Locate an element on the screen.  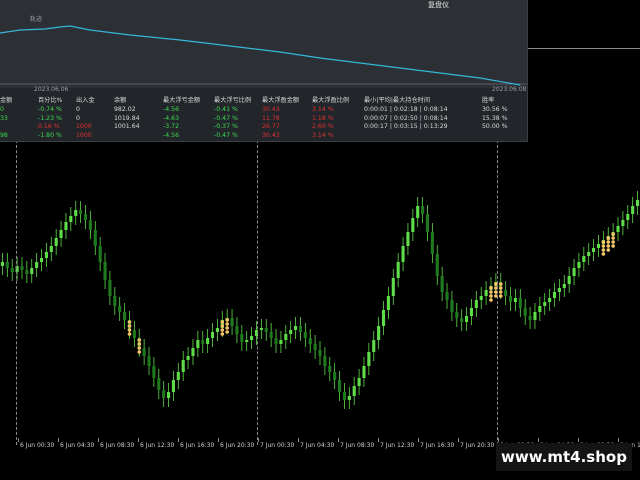
curve-date-start: 2023.06.06 is located at coordinates (51, 89).